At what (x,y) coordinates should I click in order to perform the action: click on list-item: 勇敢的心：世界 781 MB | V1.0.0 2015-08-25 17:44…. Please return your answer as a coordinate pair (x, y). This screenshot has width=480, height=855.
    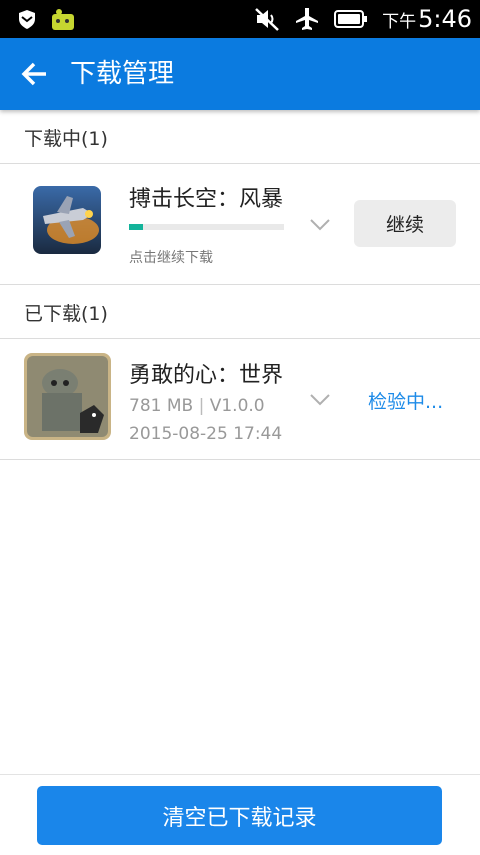
    Looking at the image, I should click on (240, 399).